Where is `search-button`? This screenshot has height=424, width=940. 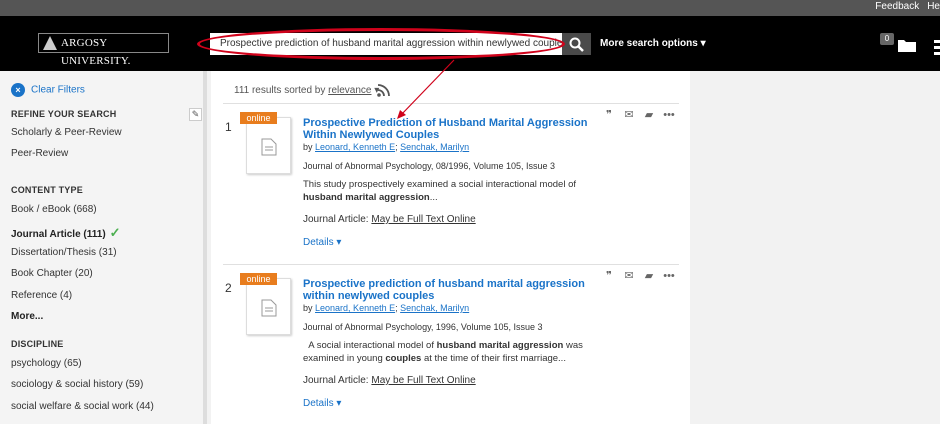 search-button is located at coordinates (576, 44).